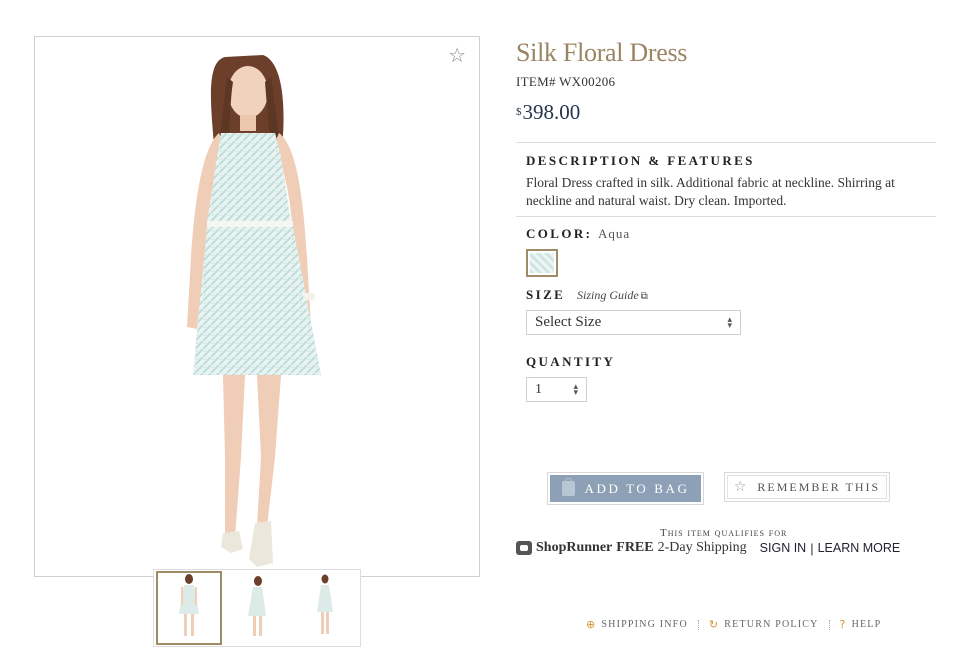 The height and width of the screenshot is (649, 971). What do you see at coordinates (640, 160) in the screenshot?
I see `description-heading: DESCRIPTION & FEATURES` at bounding box center [640, 160].